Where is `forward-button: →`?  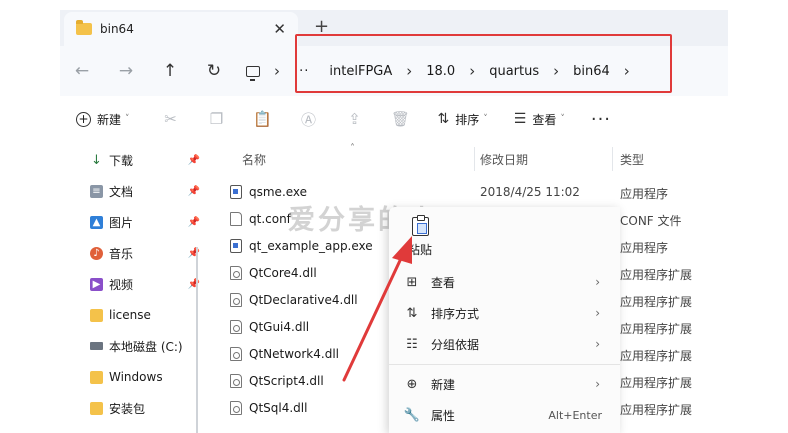 forward-button: → is located at coordinates (126, 71).